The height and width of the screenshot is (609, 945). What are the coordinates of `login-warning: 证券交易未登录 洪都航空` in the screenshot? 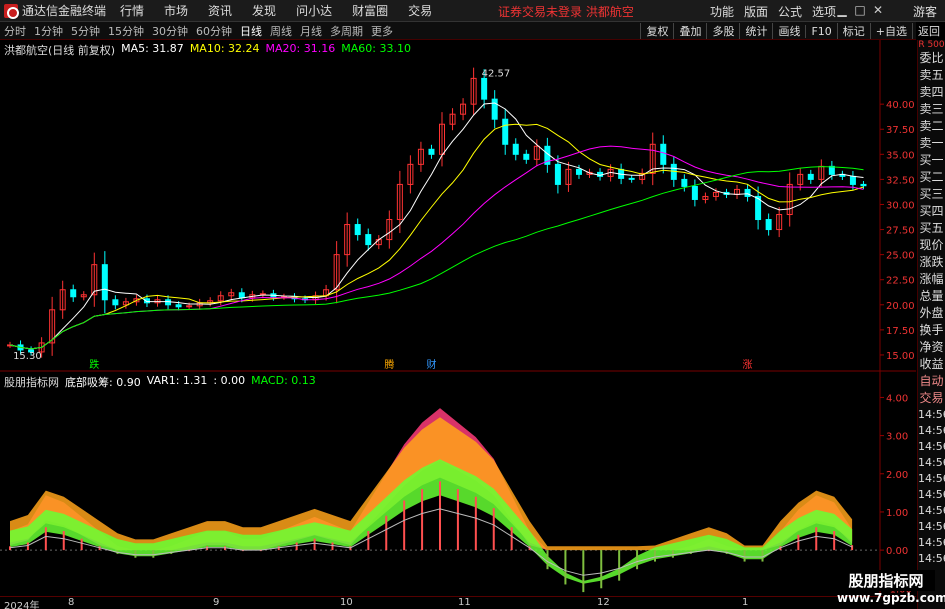 It's located at (566, 11).